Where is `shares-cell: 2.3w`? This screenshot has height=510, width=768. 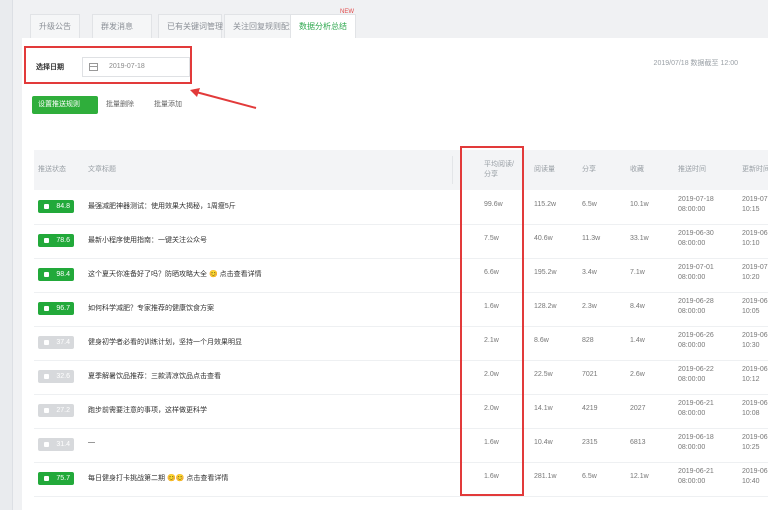 shares-cell: 2.3w is located at coordinates (589, 306).